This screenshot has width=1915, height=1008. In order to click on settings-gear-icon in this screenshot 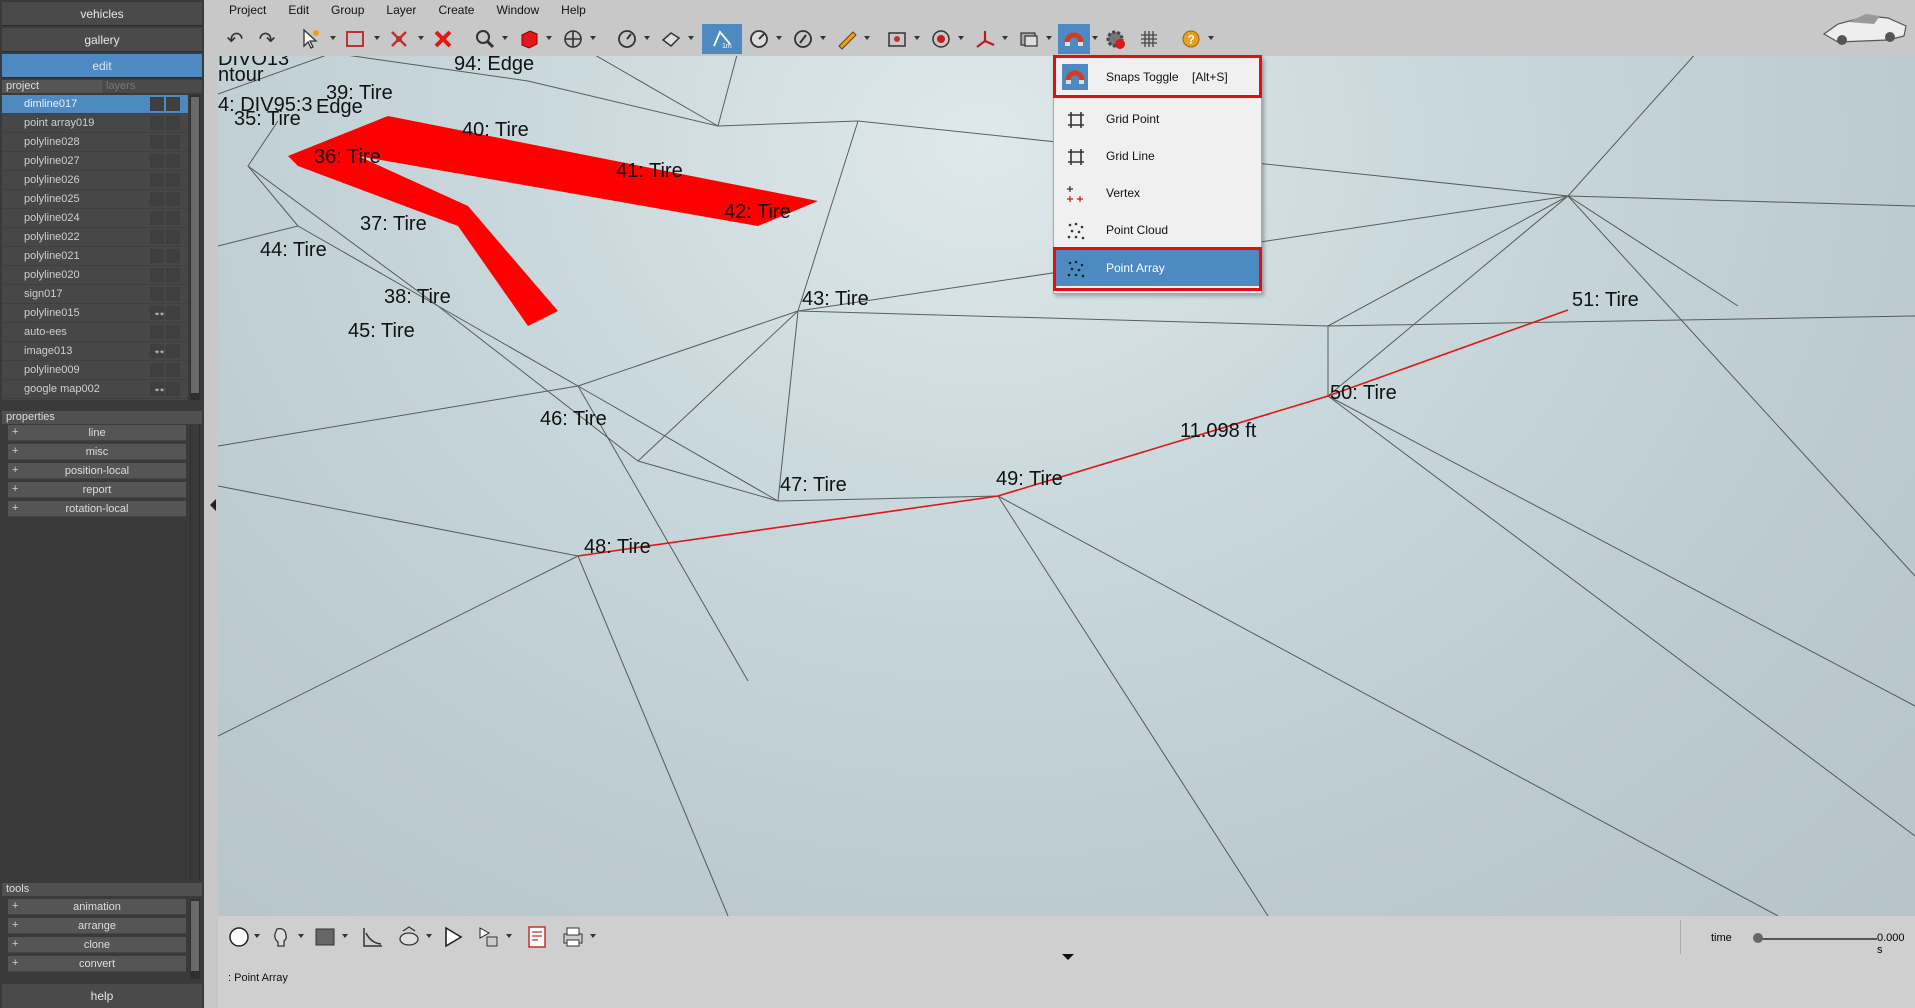, I will do `click(1115, 39)`.